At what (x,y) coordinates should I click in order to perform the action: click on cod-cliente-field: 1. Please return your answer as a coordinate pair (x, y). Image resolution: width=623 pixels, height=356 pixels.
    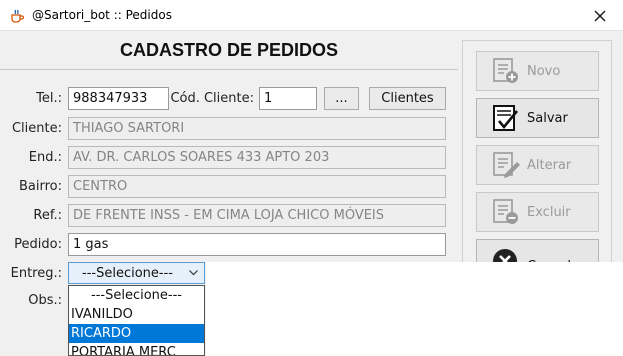
    Looking at the image, I should click on (288, 98).